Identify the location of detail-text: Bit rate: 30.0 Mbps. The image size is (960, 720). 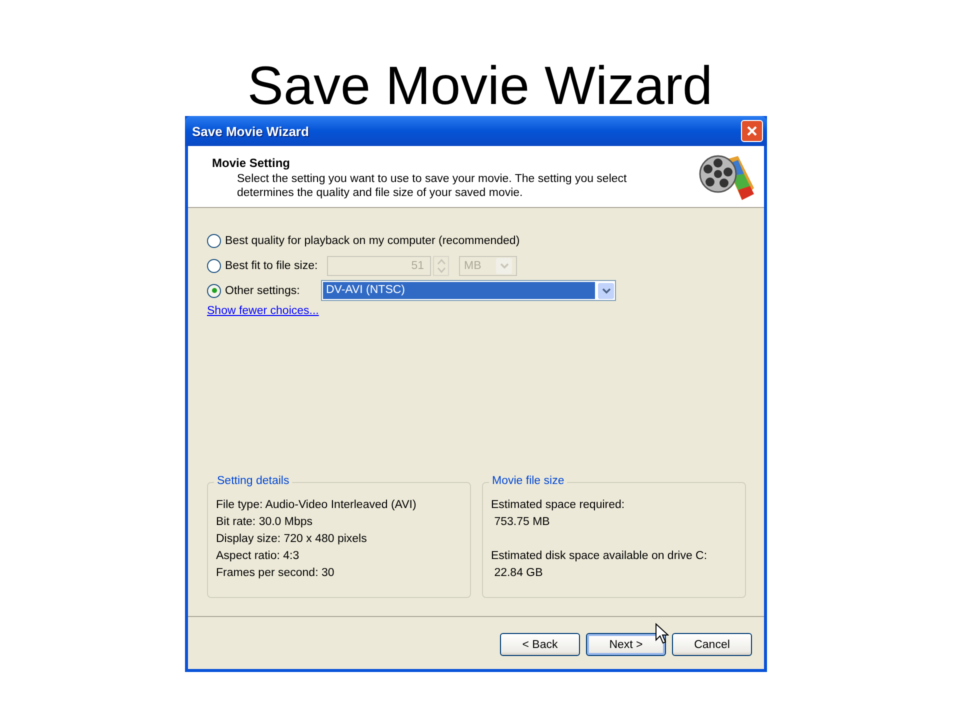
(264, 522).